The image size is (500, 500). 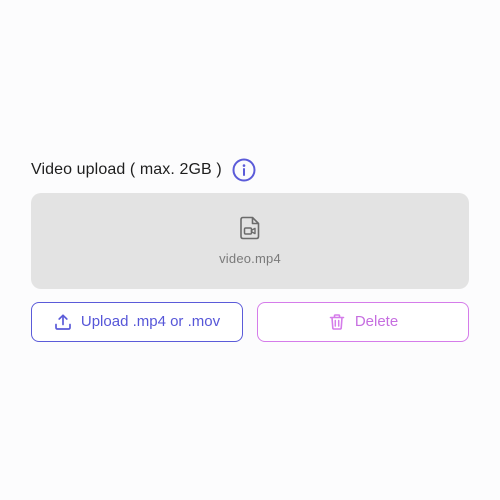 What do you see at coordinates (250, 228) in the screenshot?
I see `video-file-icon` at bounding box center [250, 228].